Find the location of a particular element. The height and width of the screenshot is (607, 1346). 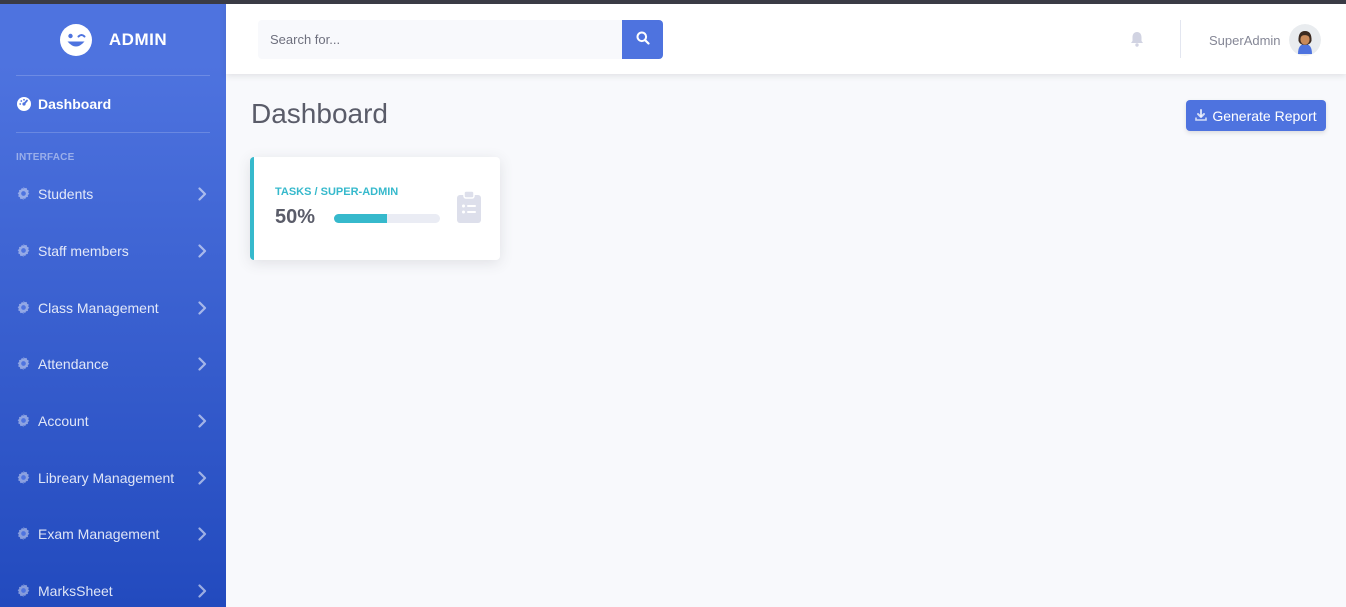

sidebar-brand: ADMIN is located at coordinates (113, 39).